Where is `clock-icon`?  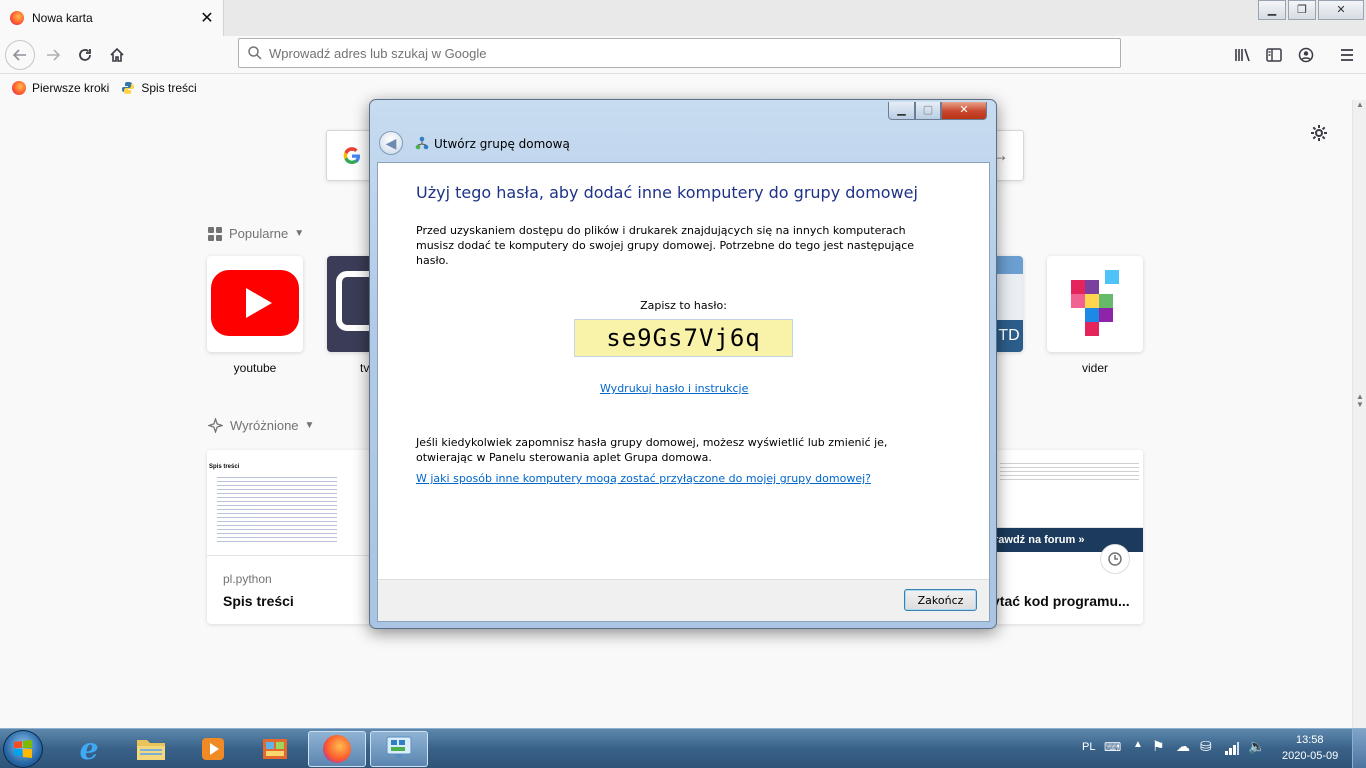
clock-icon is located at coordinates (1115, 559).